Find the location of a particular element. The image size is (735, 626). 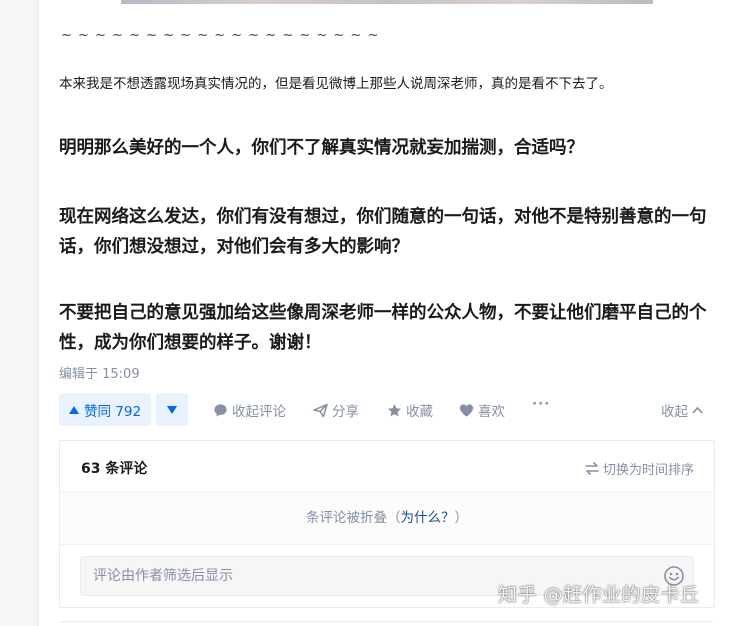

like-button: 喜欢 is located at coordinates (482, 410).